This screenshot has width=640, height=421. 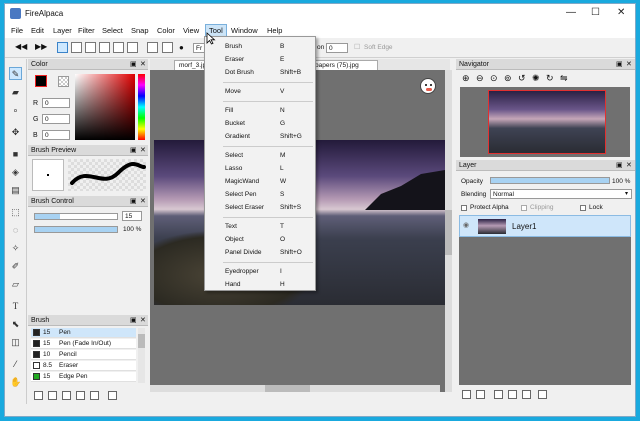 I want to click on move-tool-icon: ✥, so click(x=15, y=131).